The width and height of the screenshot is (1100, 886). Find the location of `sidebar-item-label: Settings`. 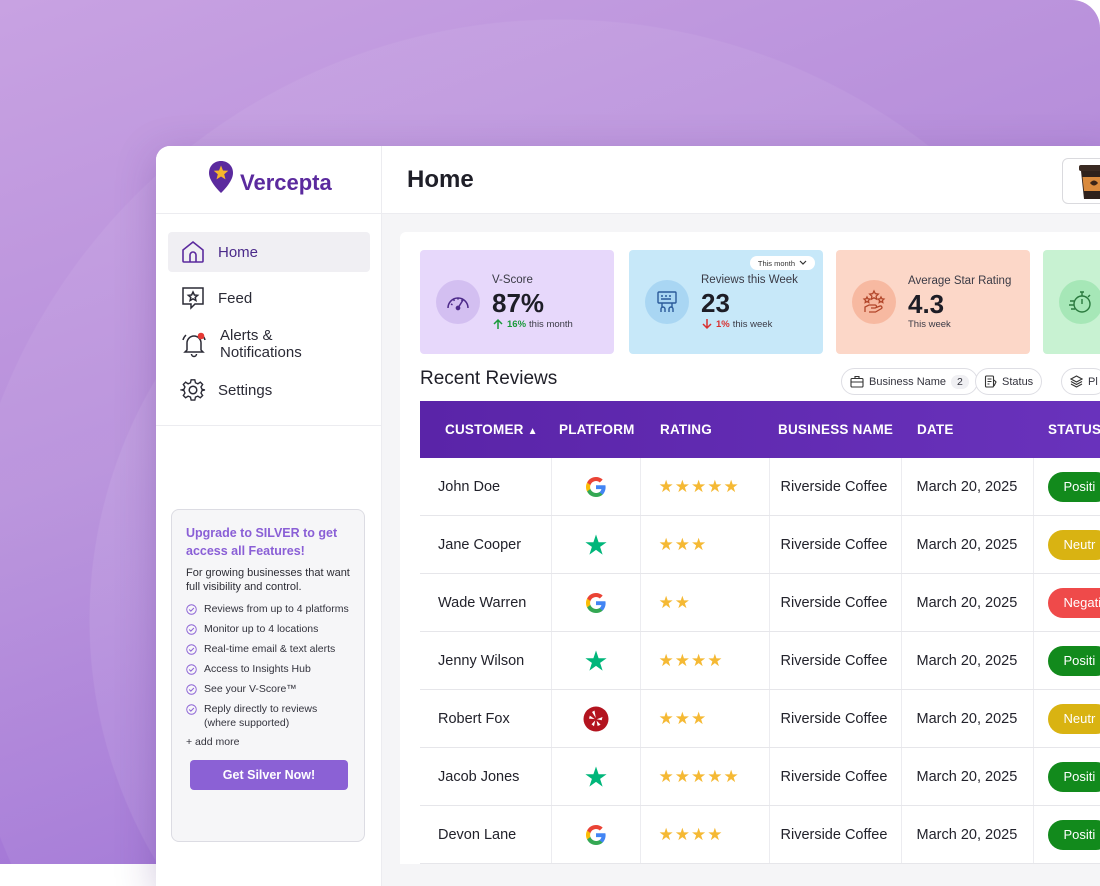

sidebar-item-label: Settings is located at coordinates (245, 390).